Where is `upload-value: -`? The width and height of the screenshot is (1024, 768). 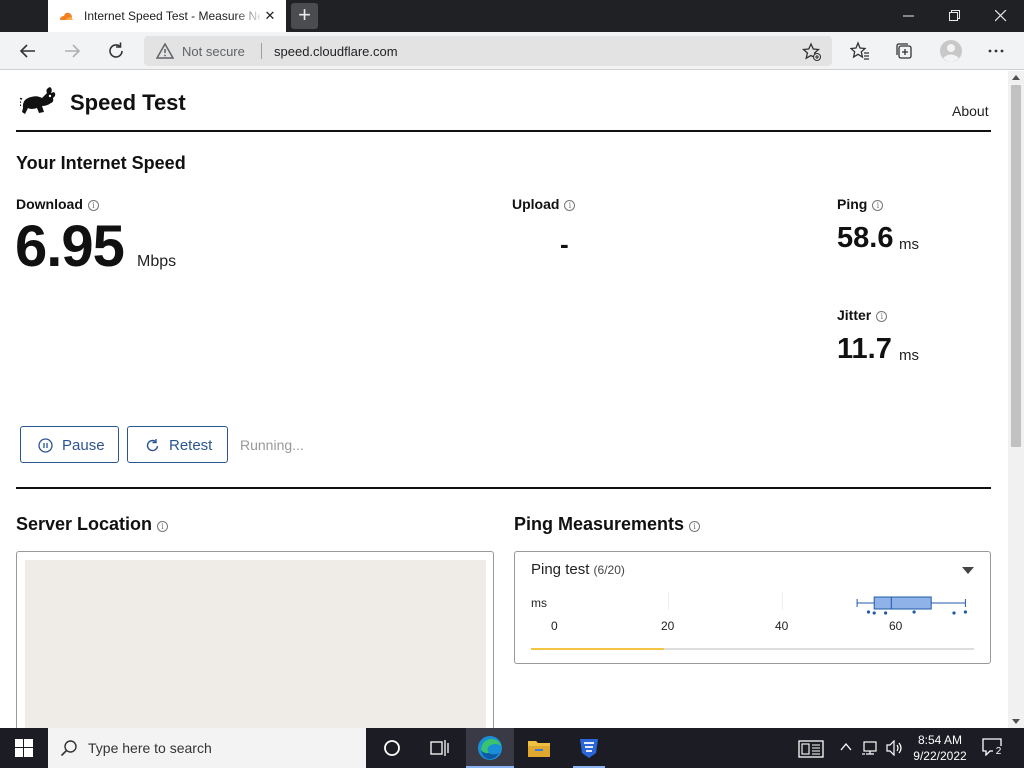 upload-value: - is located at coordinates (564, 244).